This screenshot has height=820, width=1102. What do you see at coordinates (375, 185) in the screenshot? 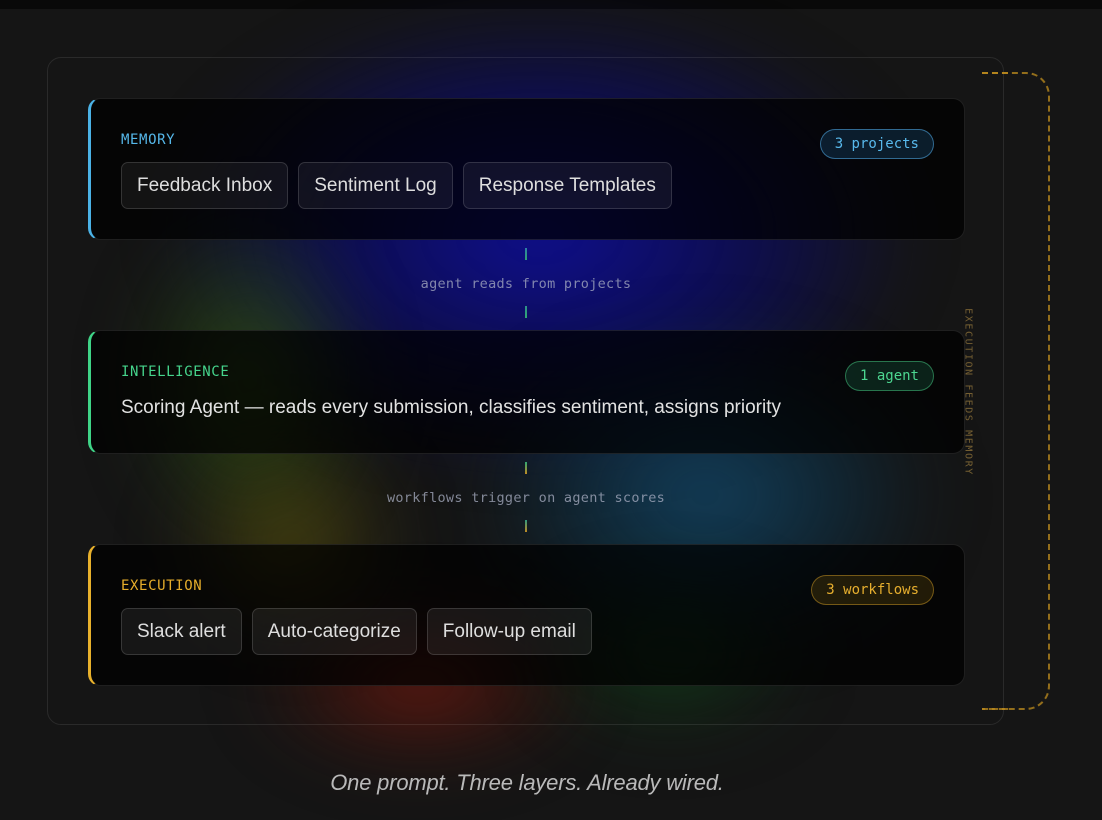
I see `project-chip-sentiment-log: Sentiment Log` at bounding box center [375, 185].